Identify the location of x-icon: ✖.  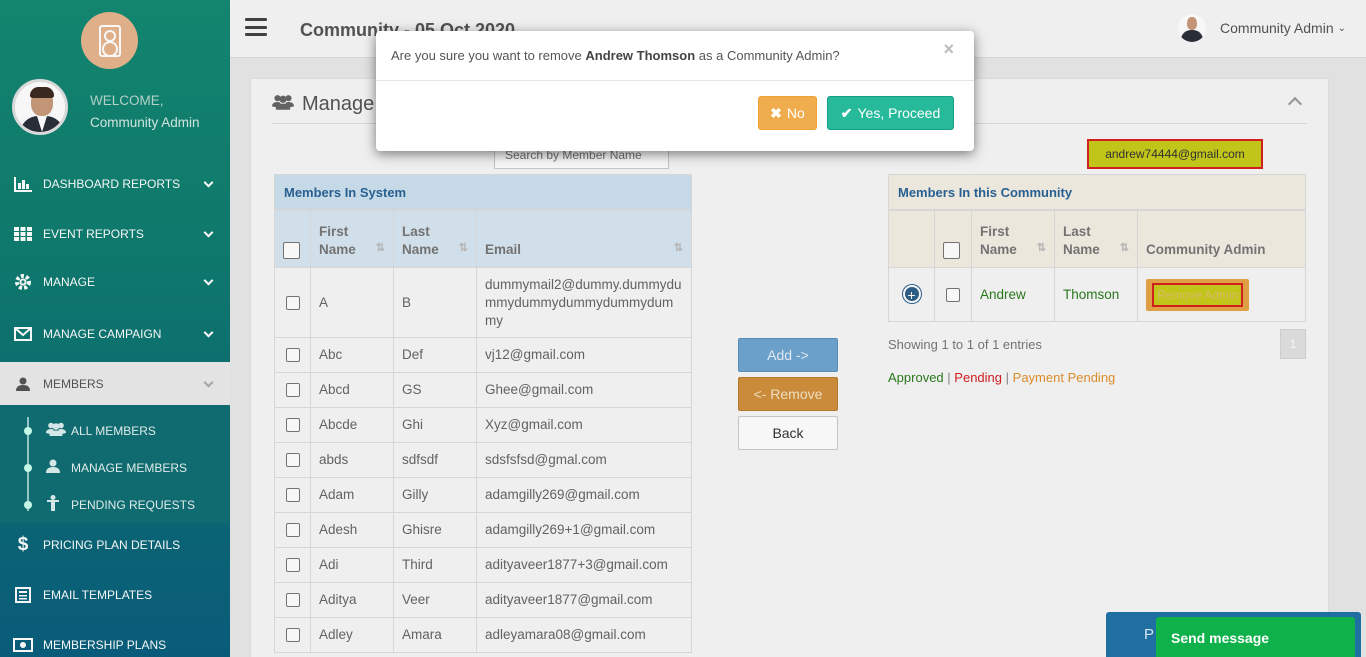
(776, 112).